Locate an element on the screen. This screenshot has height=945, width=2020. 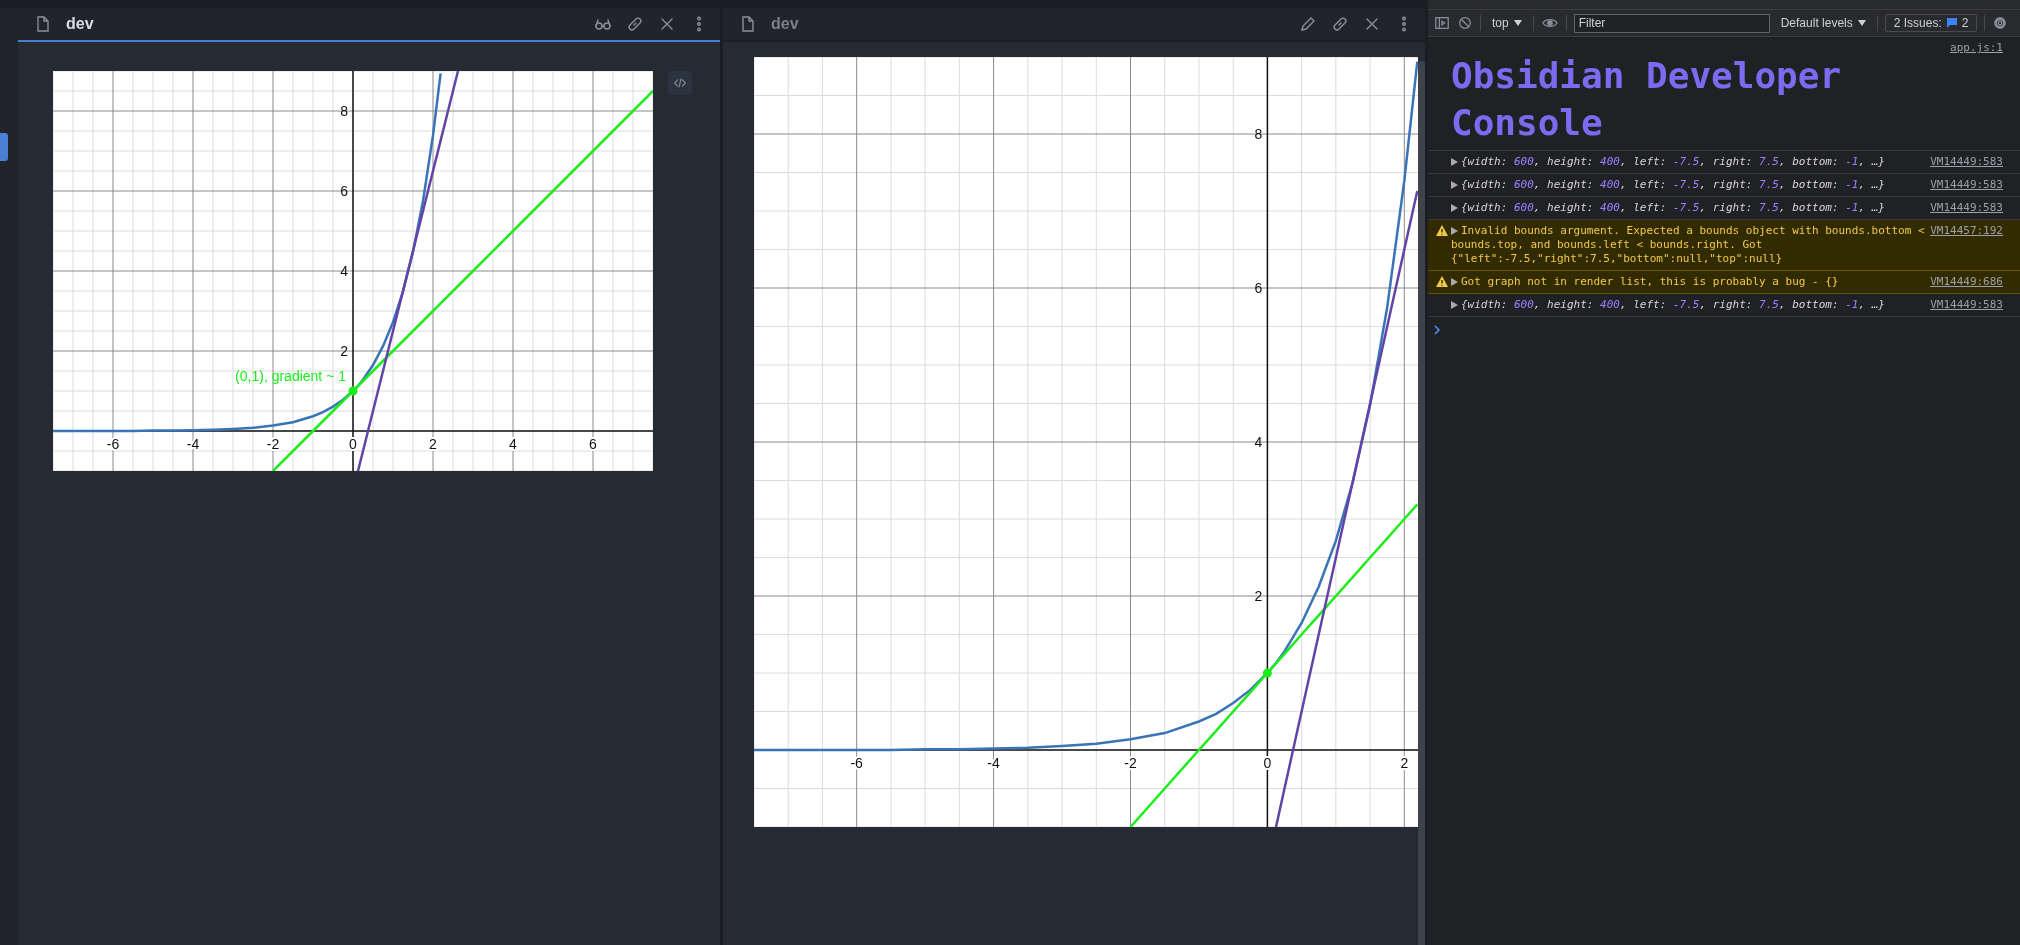
warning-message: Got graph not in render list, this is probably a bug - {} is located at coordinates (1690, 282).